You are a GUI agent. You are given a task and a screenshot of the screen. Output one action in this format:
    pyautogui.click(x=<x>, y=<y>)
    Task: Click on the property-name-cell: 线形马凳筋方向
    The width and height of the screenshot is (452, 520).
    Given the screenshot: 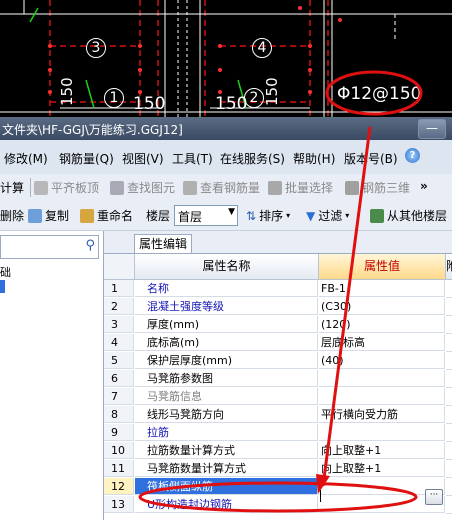 What is the action you would take?
    pyautogui.click(x=226, y=414)
    